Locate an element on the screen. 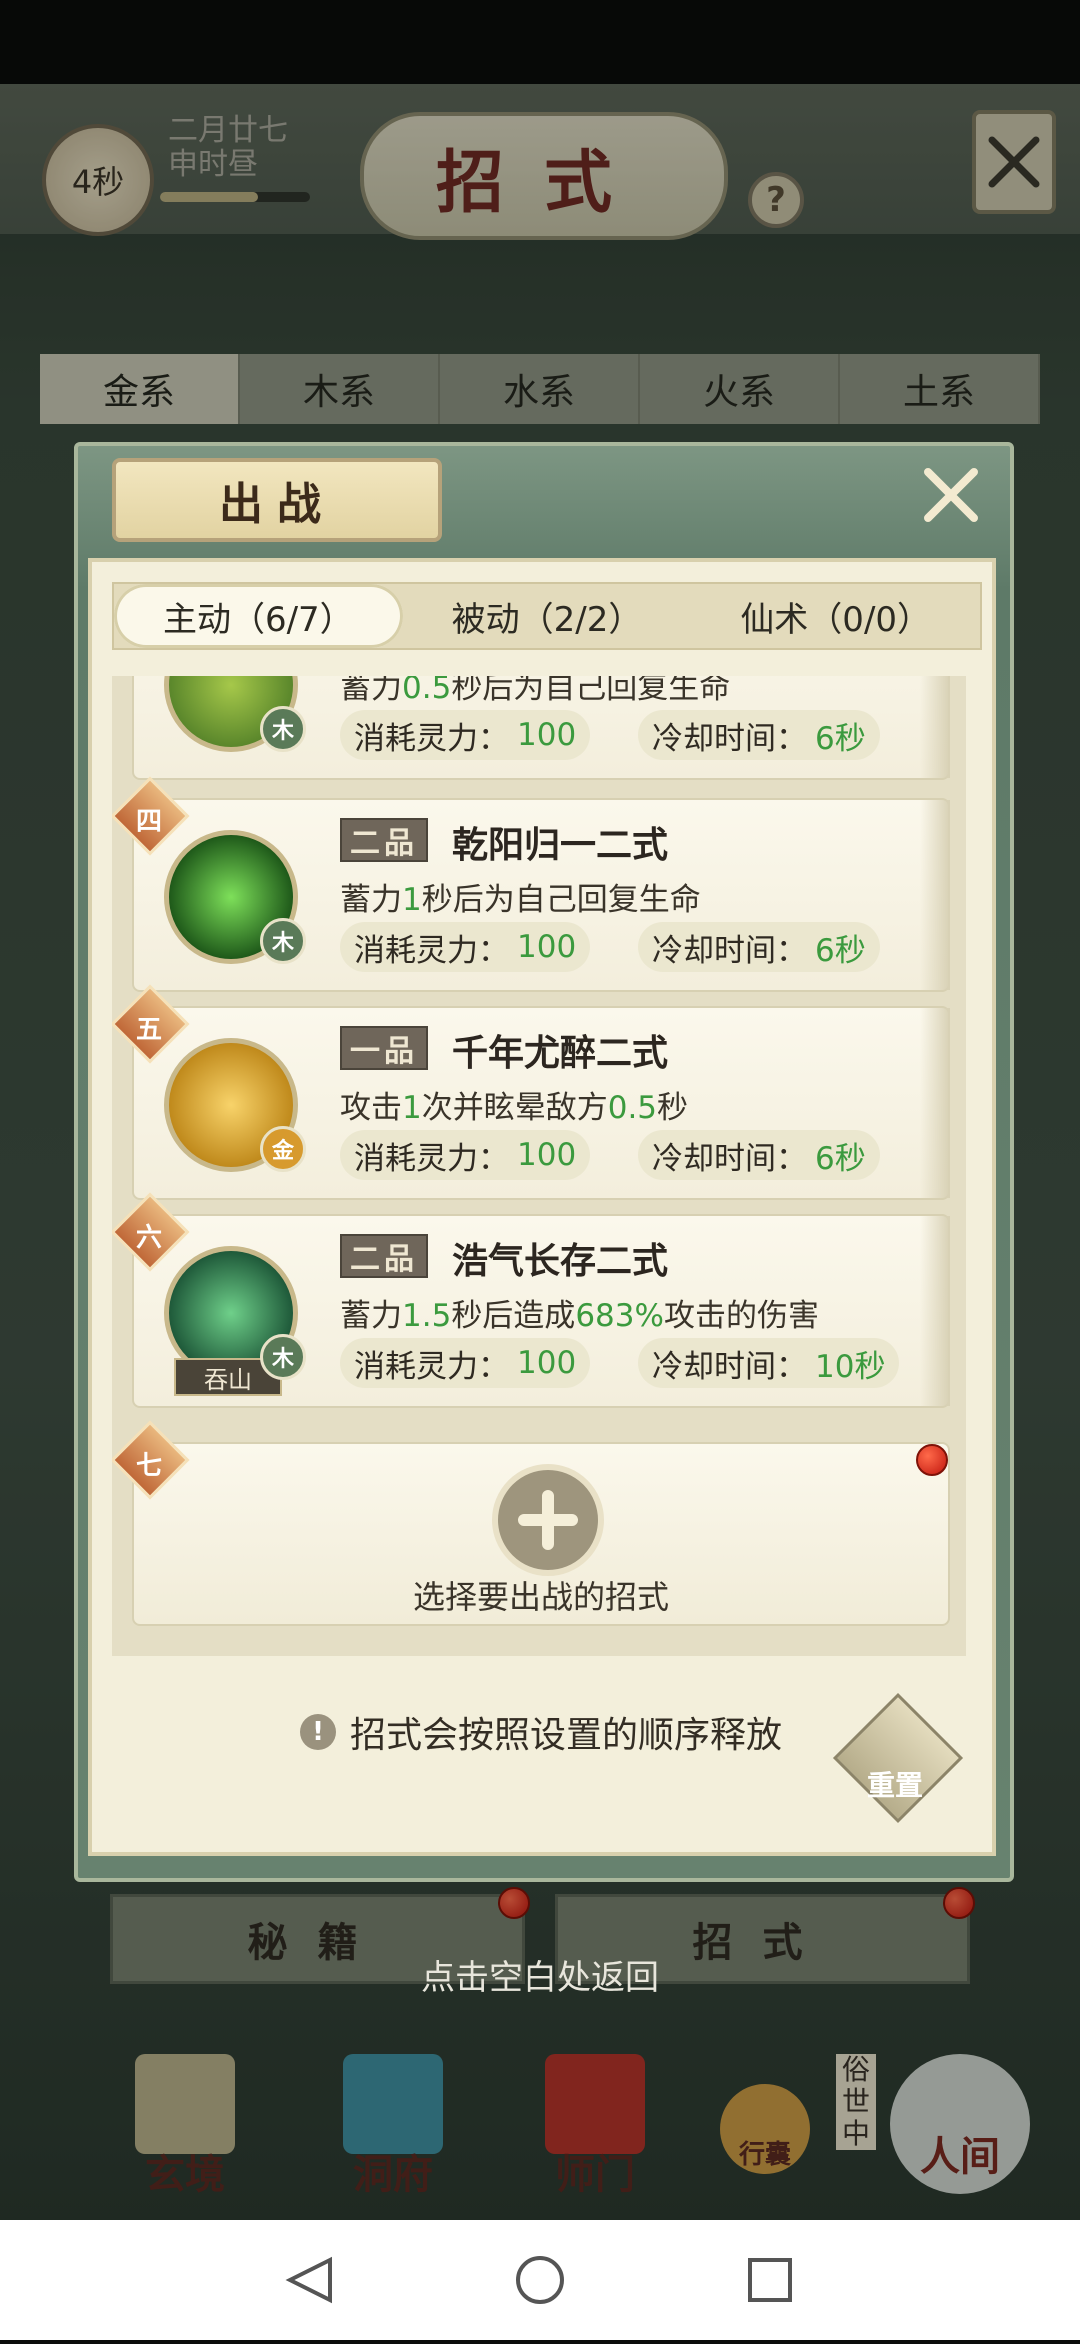 This screenshot has height=2344, width=1080. close-icon is located at coordinates (951, 495).